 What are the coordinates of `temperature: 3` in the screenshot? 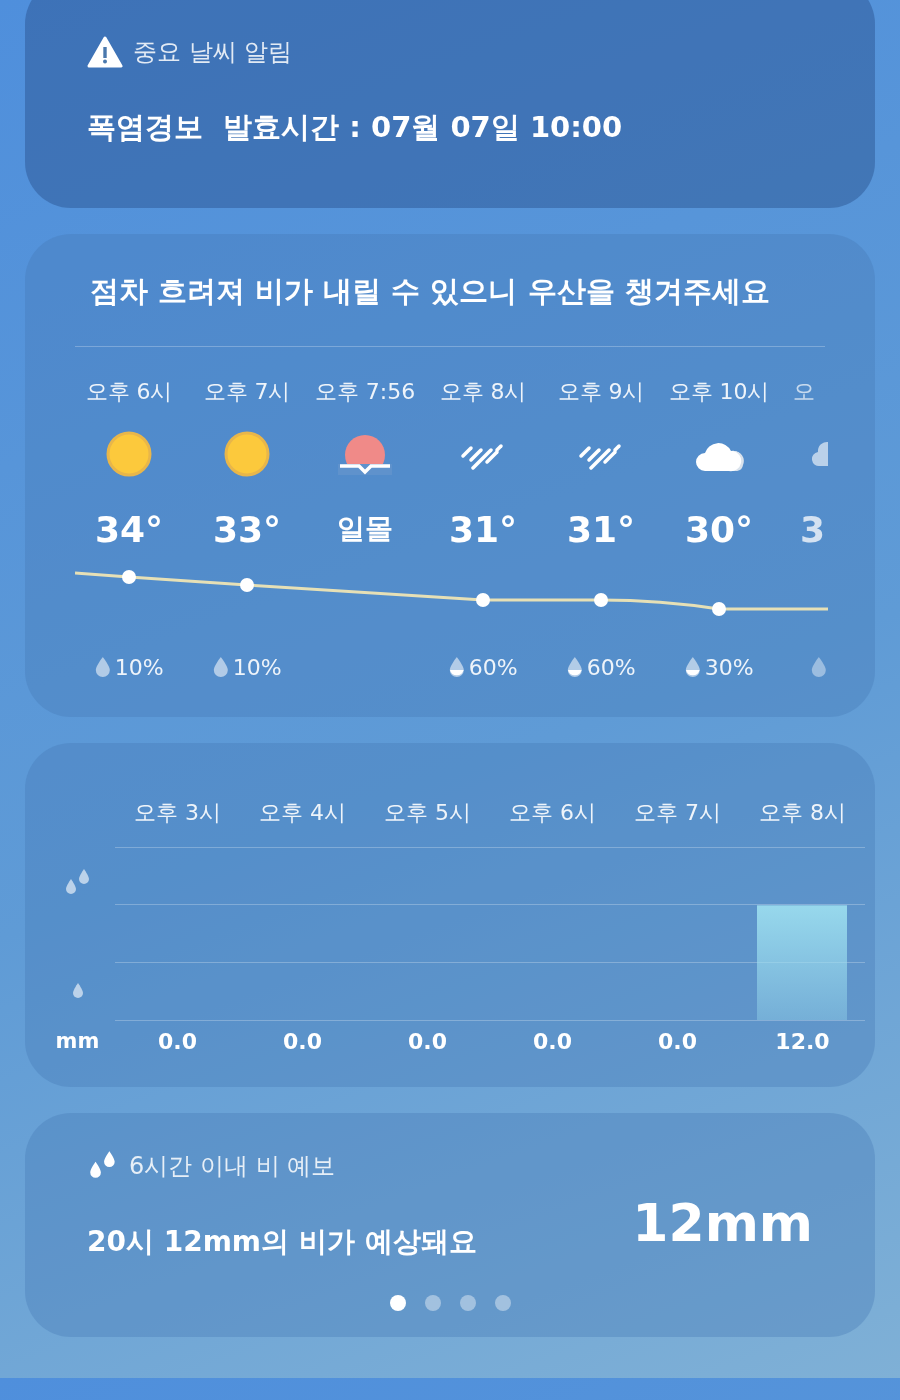 It's located at (813, 529).